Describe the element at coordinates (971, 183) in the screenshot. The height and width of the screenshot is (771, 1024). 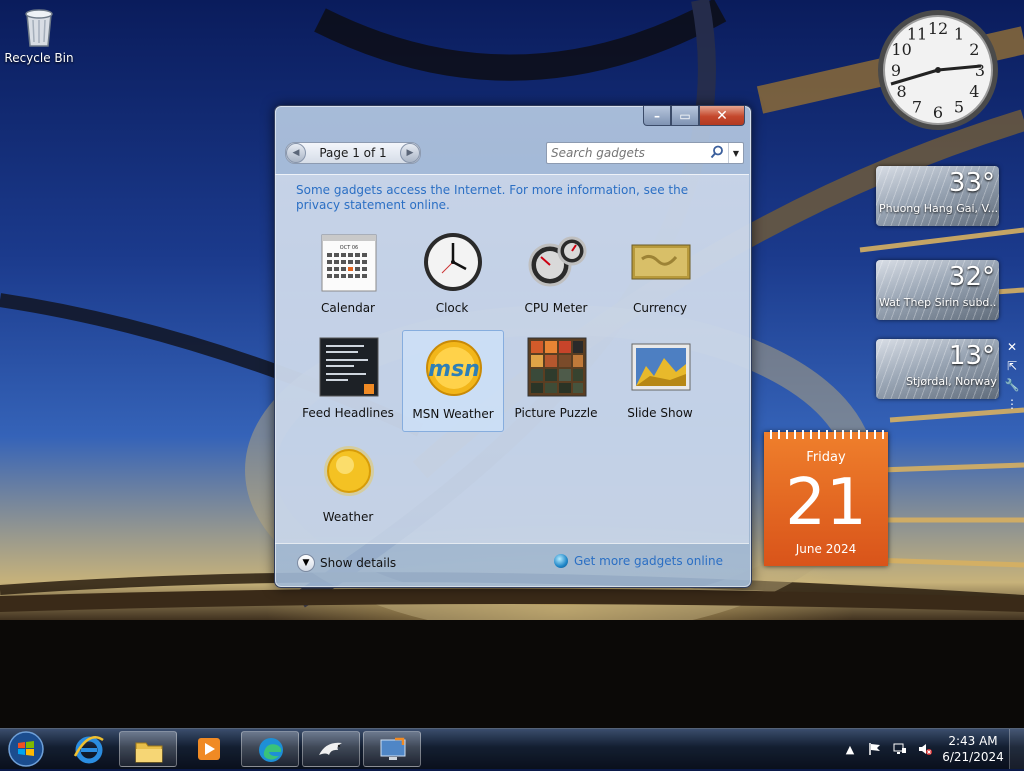
I see `weather-temperature: 33°` at that location.